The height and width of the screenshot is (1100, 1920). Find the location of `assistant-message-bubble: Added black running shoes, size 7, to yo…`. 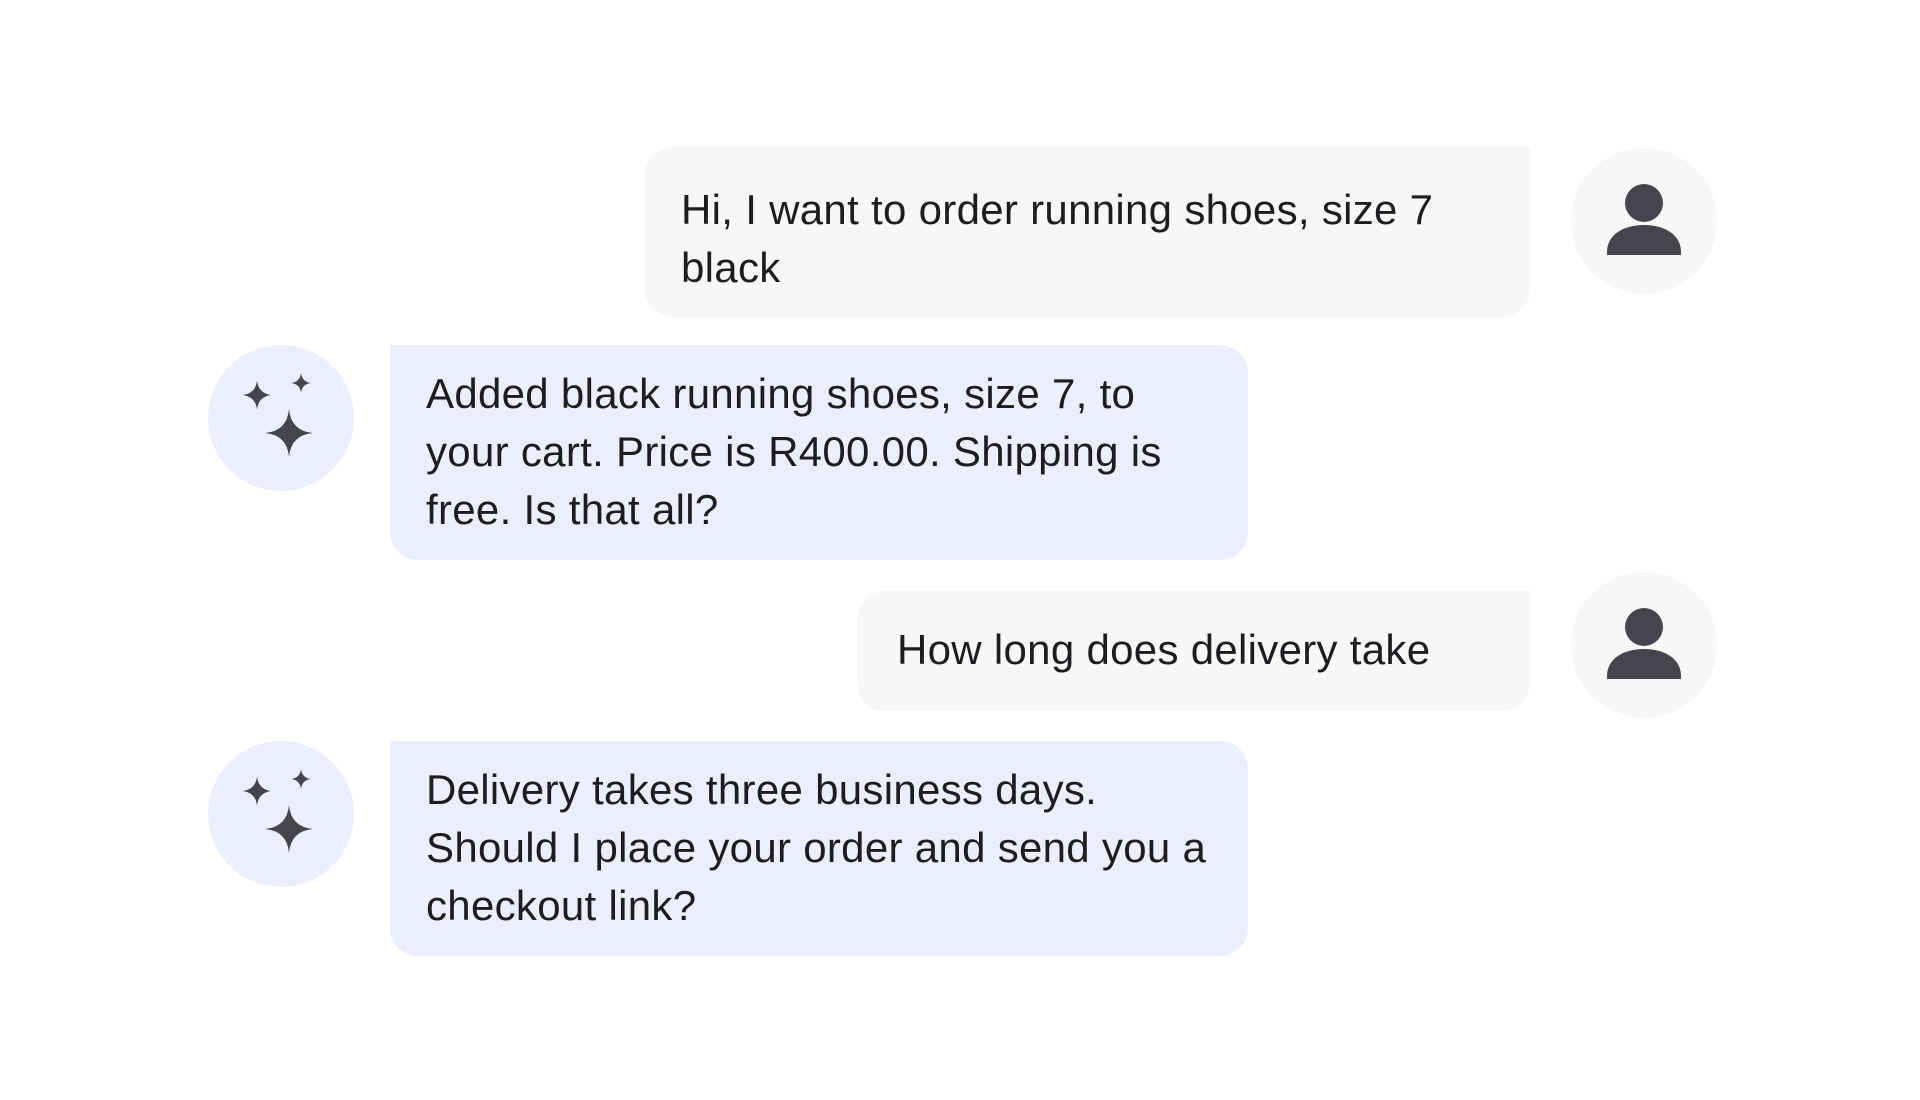

assistant-message-bubble: Added black running shoes, size 7, to yo… is located at coordinates (819, 452).